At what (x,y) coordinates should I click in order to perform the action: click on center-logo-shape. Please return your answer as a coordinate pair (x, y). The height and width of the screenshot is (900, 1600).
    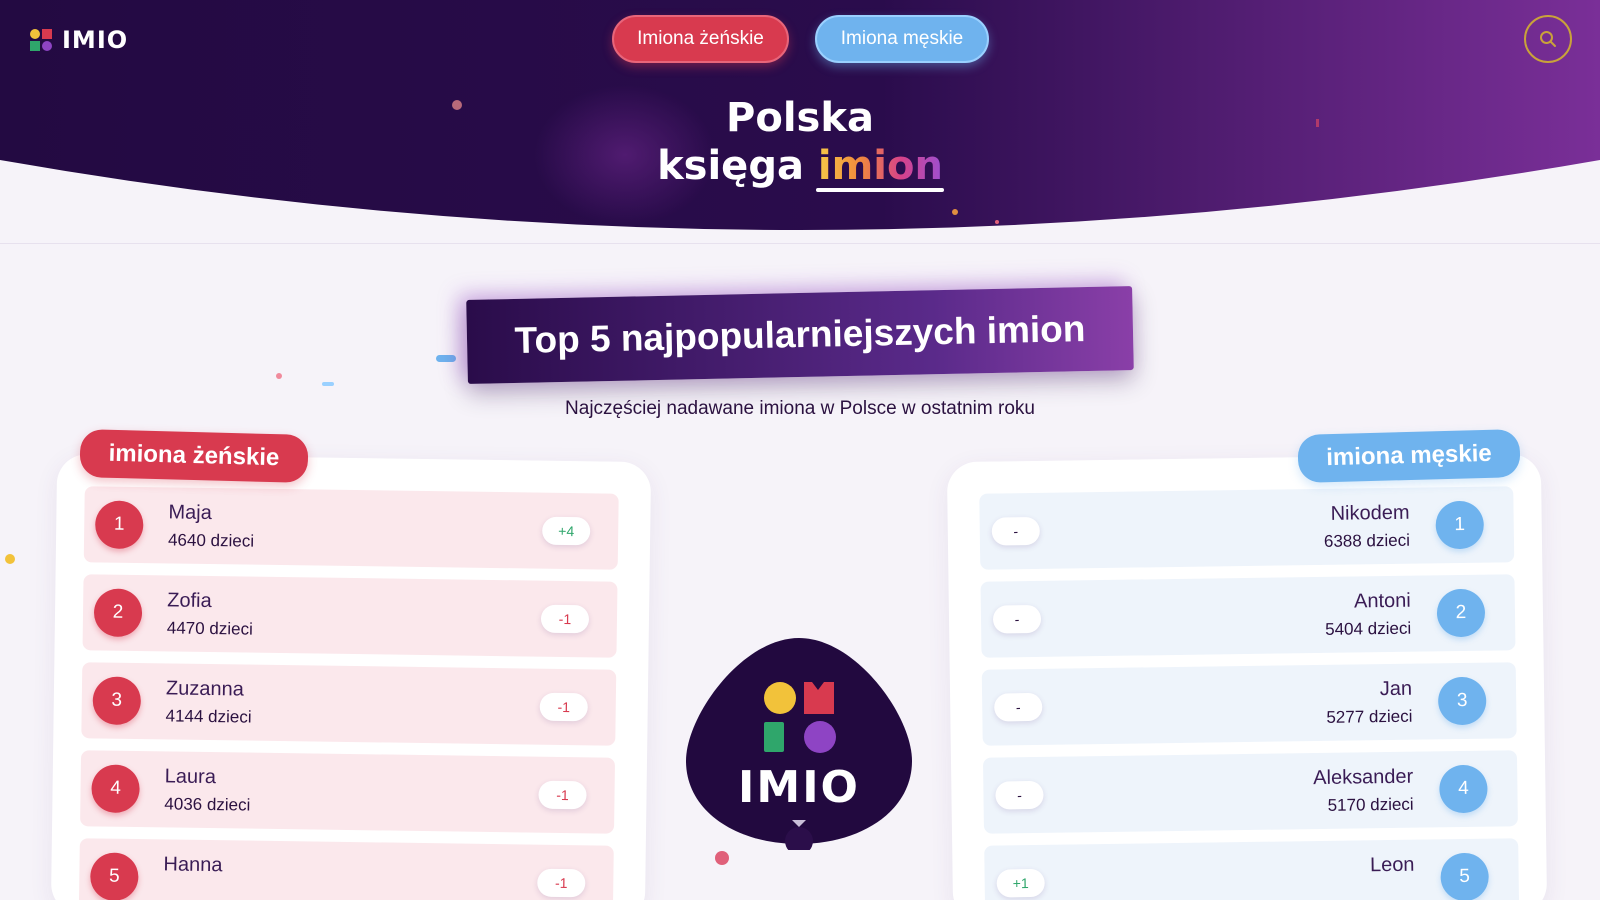
    Looking at the image, I should click on (799, 746).